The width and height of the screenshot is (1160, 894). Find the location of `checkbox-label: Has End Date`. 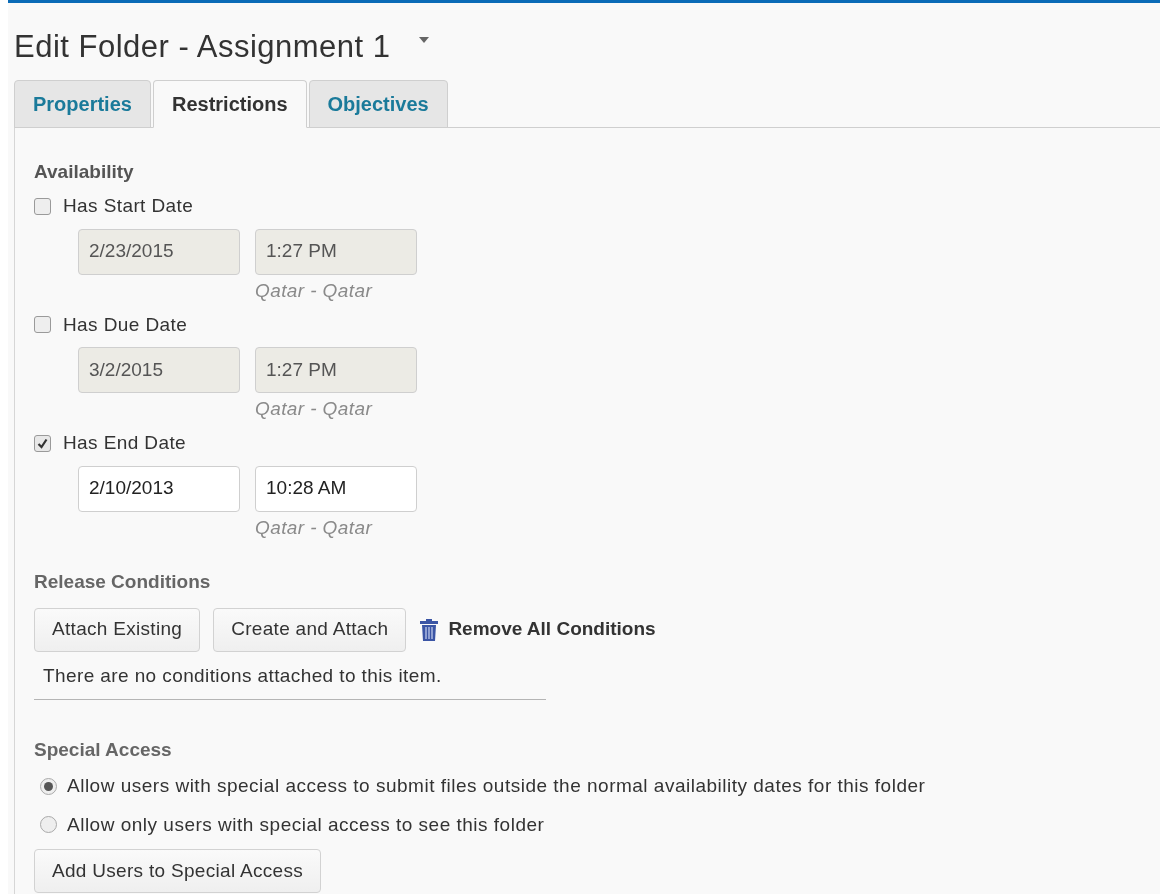

checkbox-label: Has End Date is located at coordinates (125, 443).